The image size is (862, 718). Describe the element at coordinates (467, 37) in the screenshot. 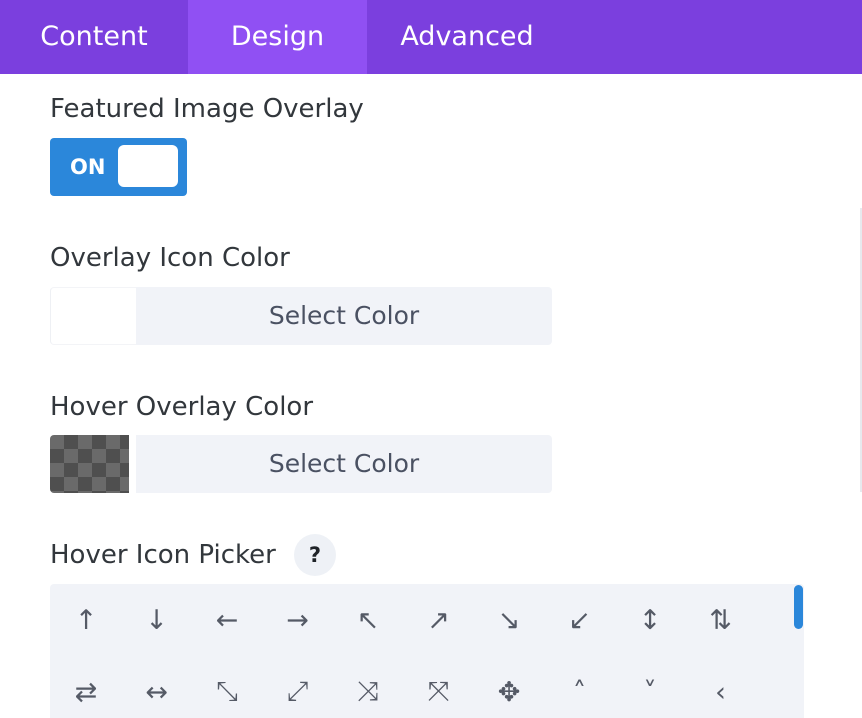

I see `tab-advanced: Advanced` at that location.